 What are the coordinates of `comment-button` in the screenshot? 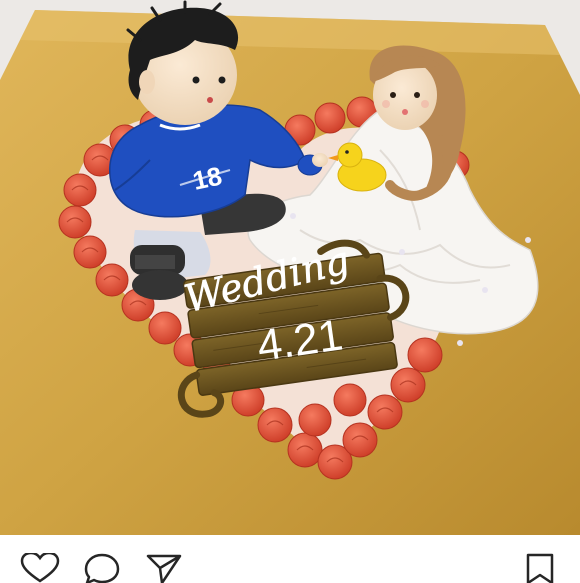 It's located at (102, 568).